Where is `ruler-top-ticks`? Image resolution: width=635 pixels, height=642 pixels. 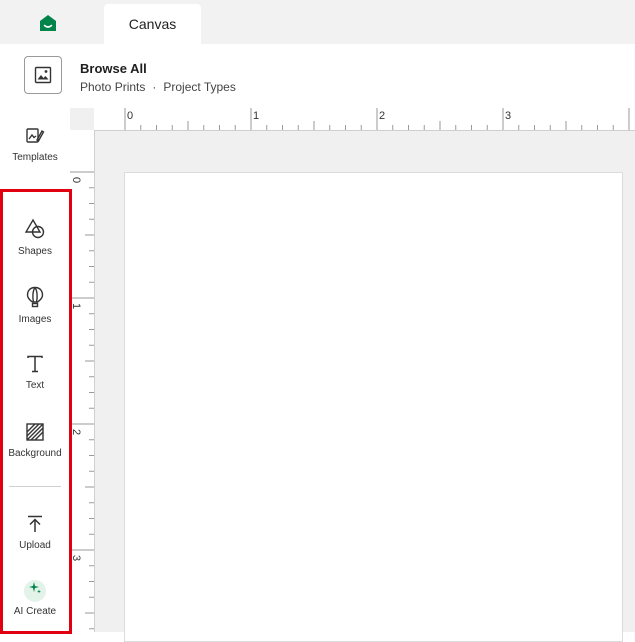
ruler-top-ticks is located at coordinates (377, 119).